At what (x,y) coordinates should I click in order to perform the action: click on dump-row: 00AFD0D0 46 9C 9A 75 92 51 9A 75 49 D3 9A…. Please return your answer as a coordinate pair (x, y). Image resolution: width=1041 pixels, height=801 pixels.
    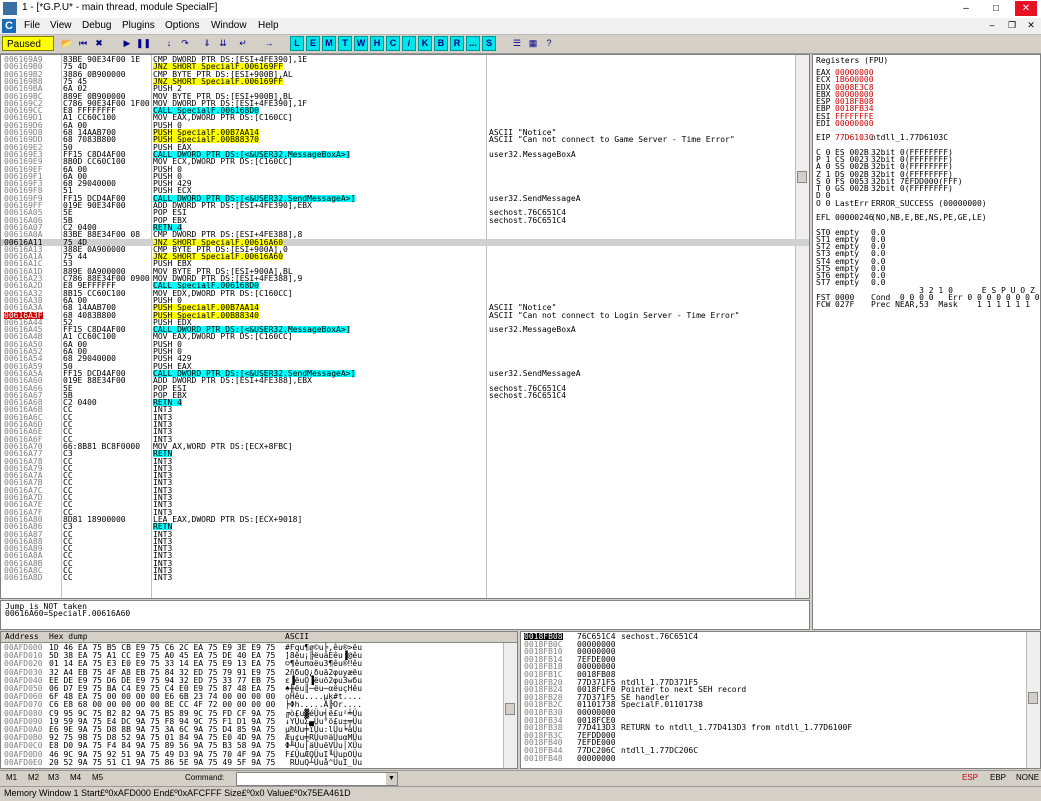
    Looking at the image, I should click on (259, 754).